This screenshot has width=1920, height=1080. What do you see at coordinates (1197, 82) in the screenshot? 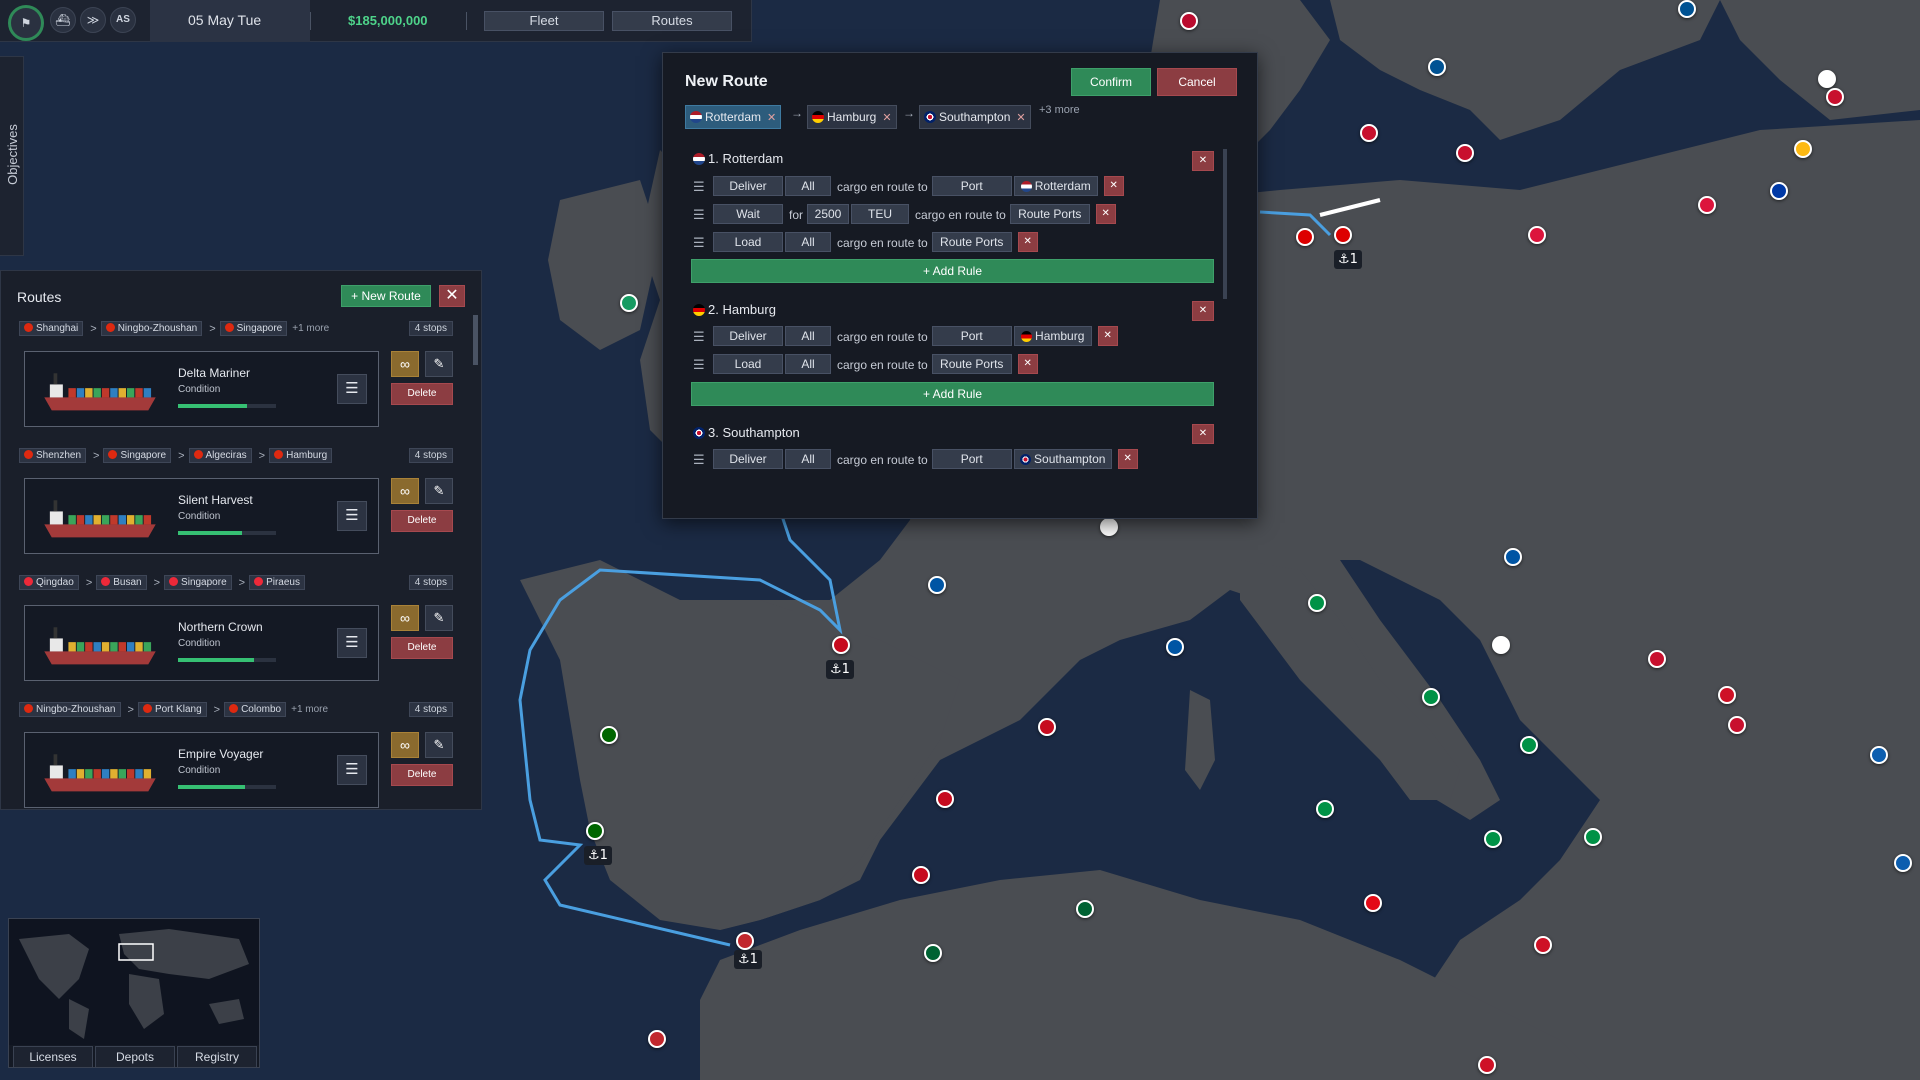
I see `cancel-button: Cancel` at bounding box center [1197, 82].